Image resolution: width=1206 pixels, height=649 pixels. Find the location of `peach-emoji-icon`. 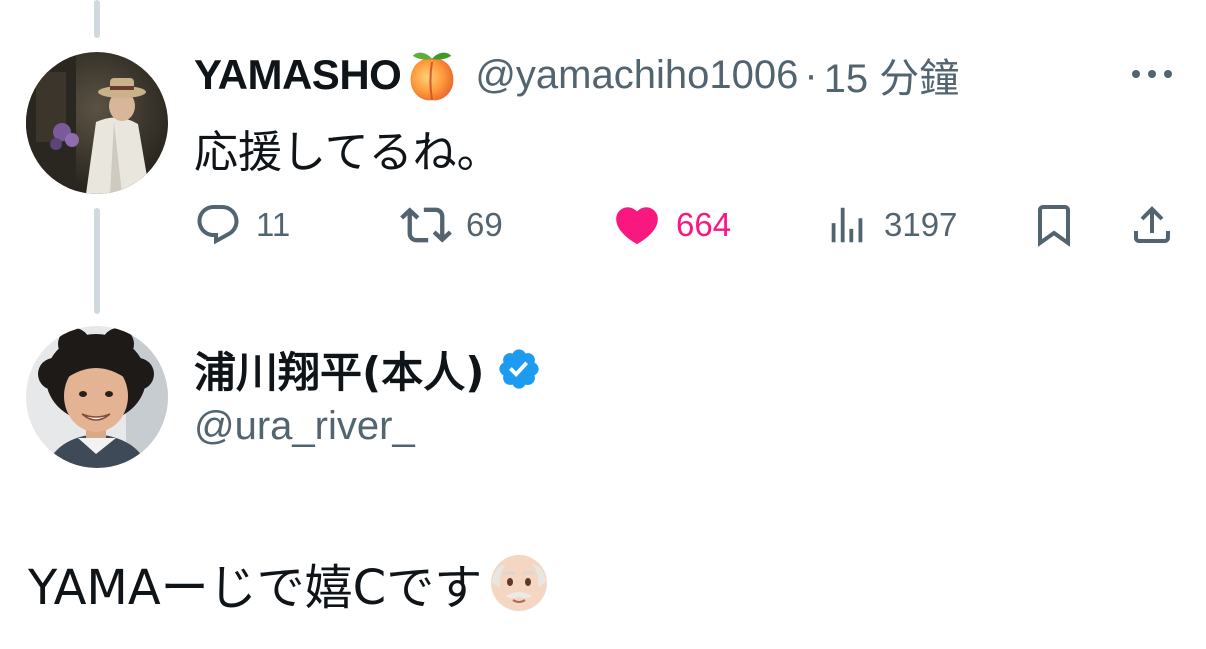

peach-emoji-icon is located at coordinates (432, 76).